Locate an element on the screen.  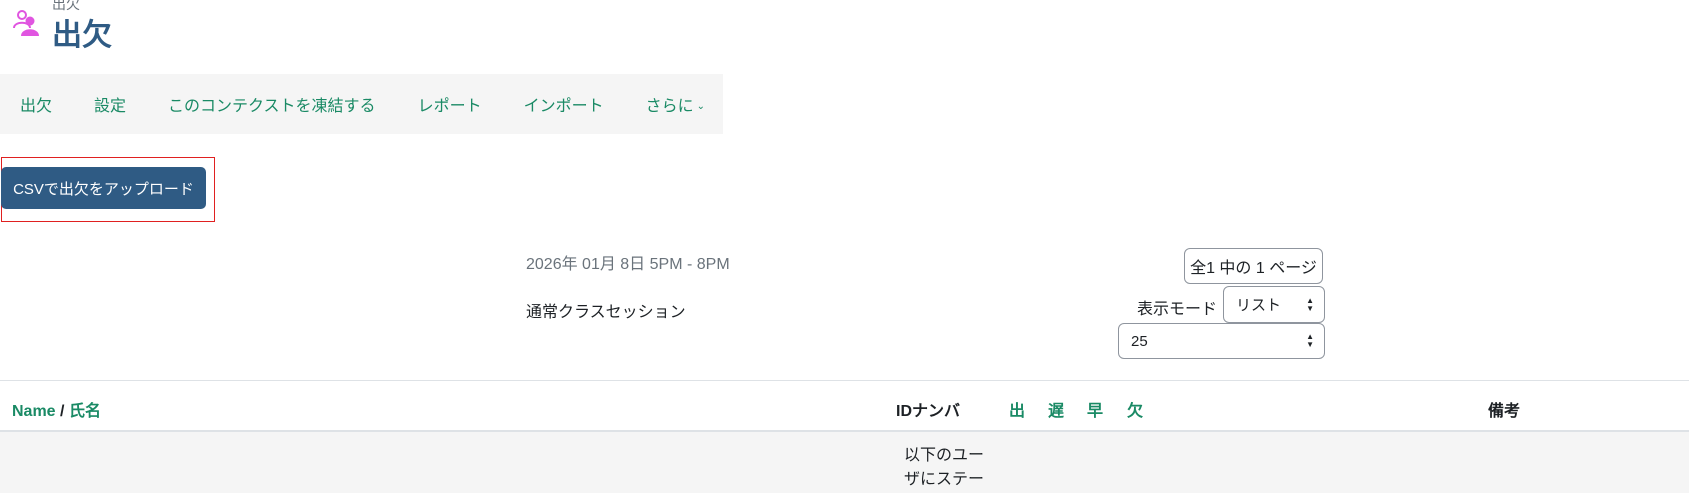
status-present-header: 出 is located at coordinates (1017, 409).